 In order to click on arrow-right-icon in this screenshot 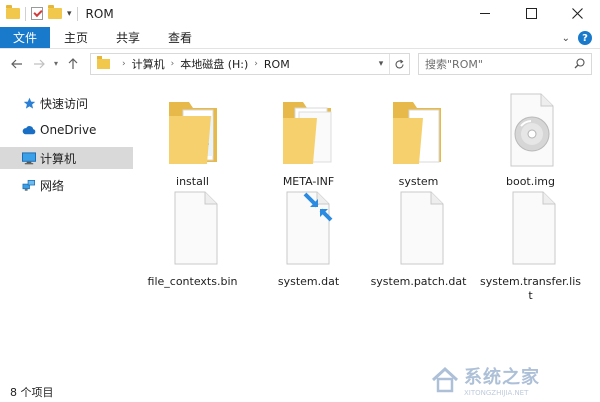, I will do `click(39, 63)`.